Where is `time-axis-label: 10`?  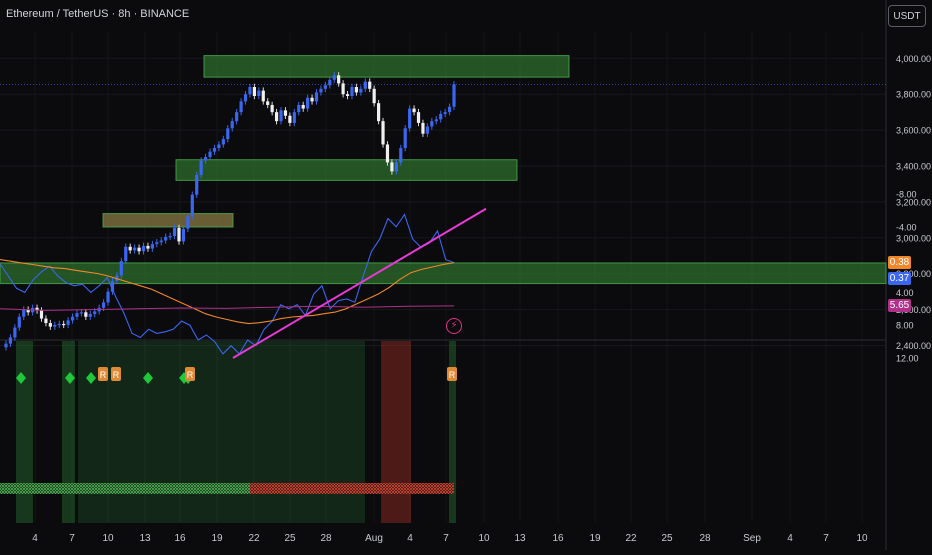
time-axis-label: 10 is located at coordinates (484, 538).